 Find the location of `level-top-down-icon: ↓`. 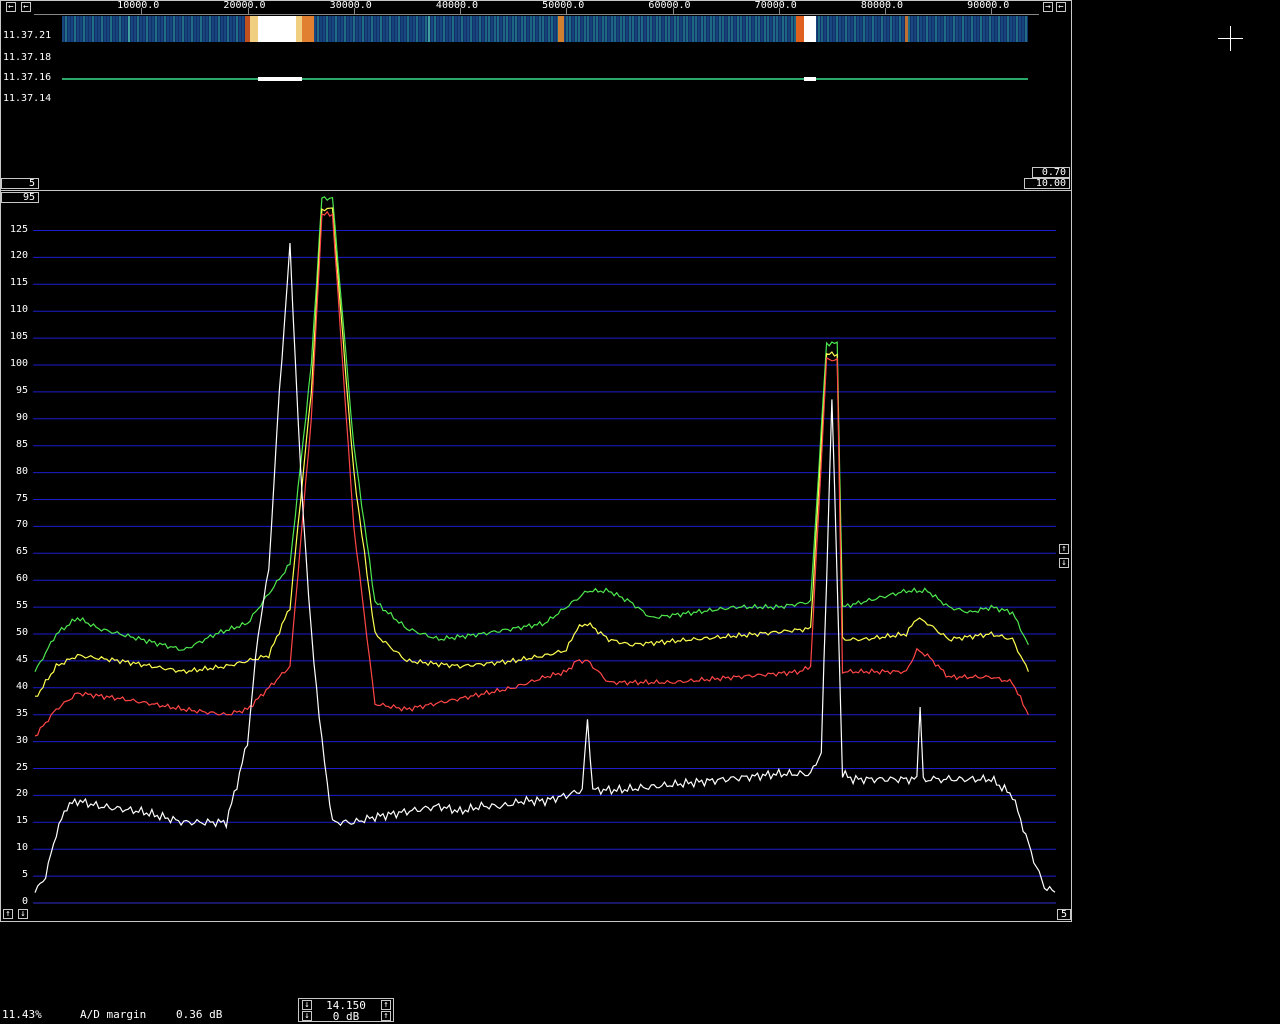

level-top-down-icon: ↓ is located at coordinates (307, 1005).